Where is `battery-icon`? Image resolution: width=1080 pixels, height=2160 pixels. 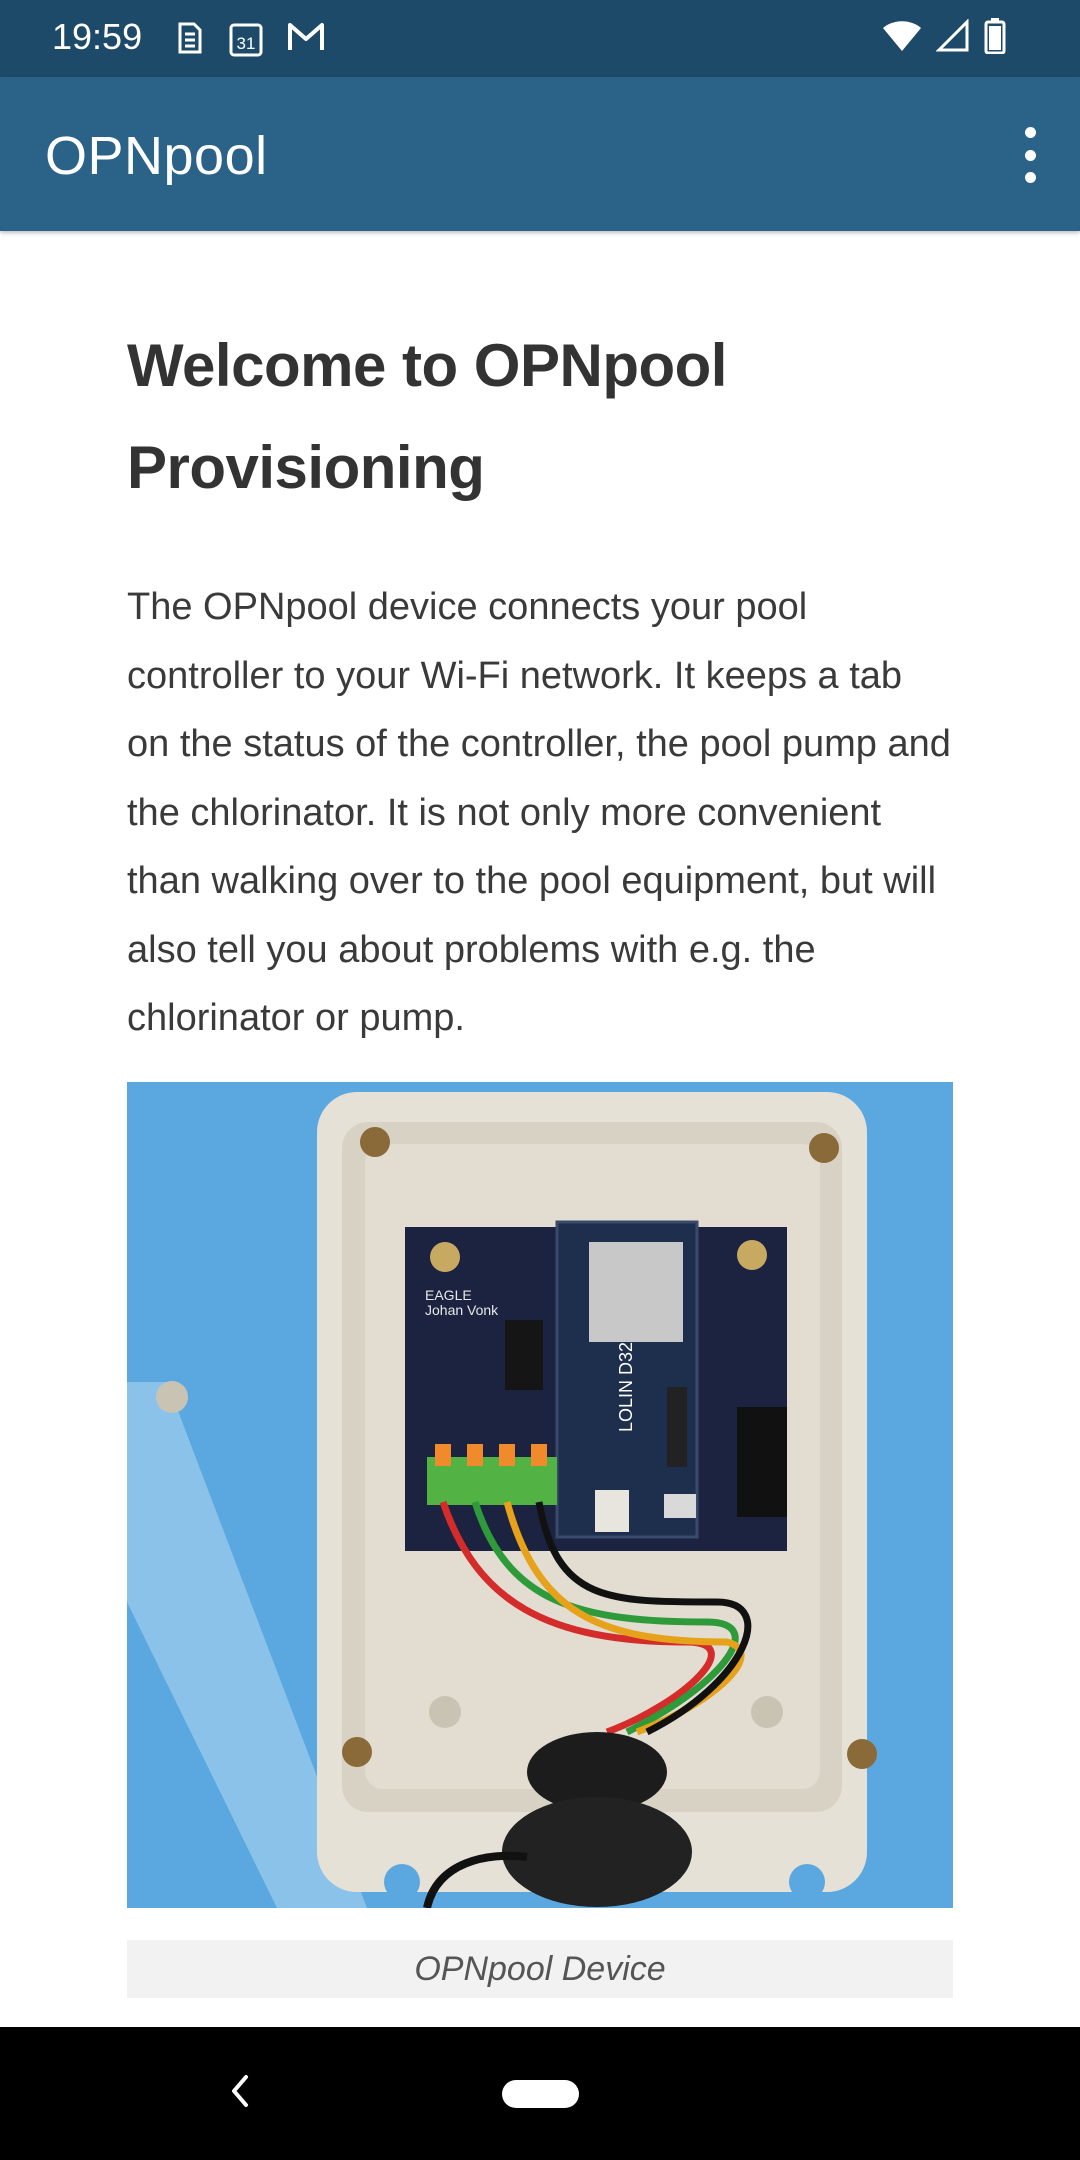
battery-icon is located at coordinates (995, 36).